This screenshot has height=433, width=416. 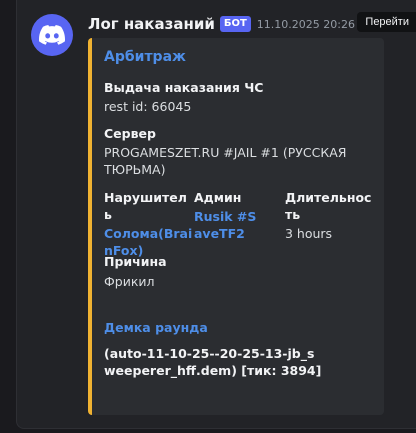 I want to click on punishment-field-value: rest id: 66045, so click(x=148, y=106).